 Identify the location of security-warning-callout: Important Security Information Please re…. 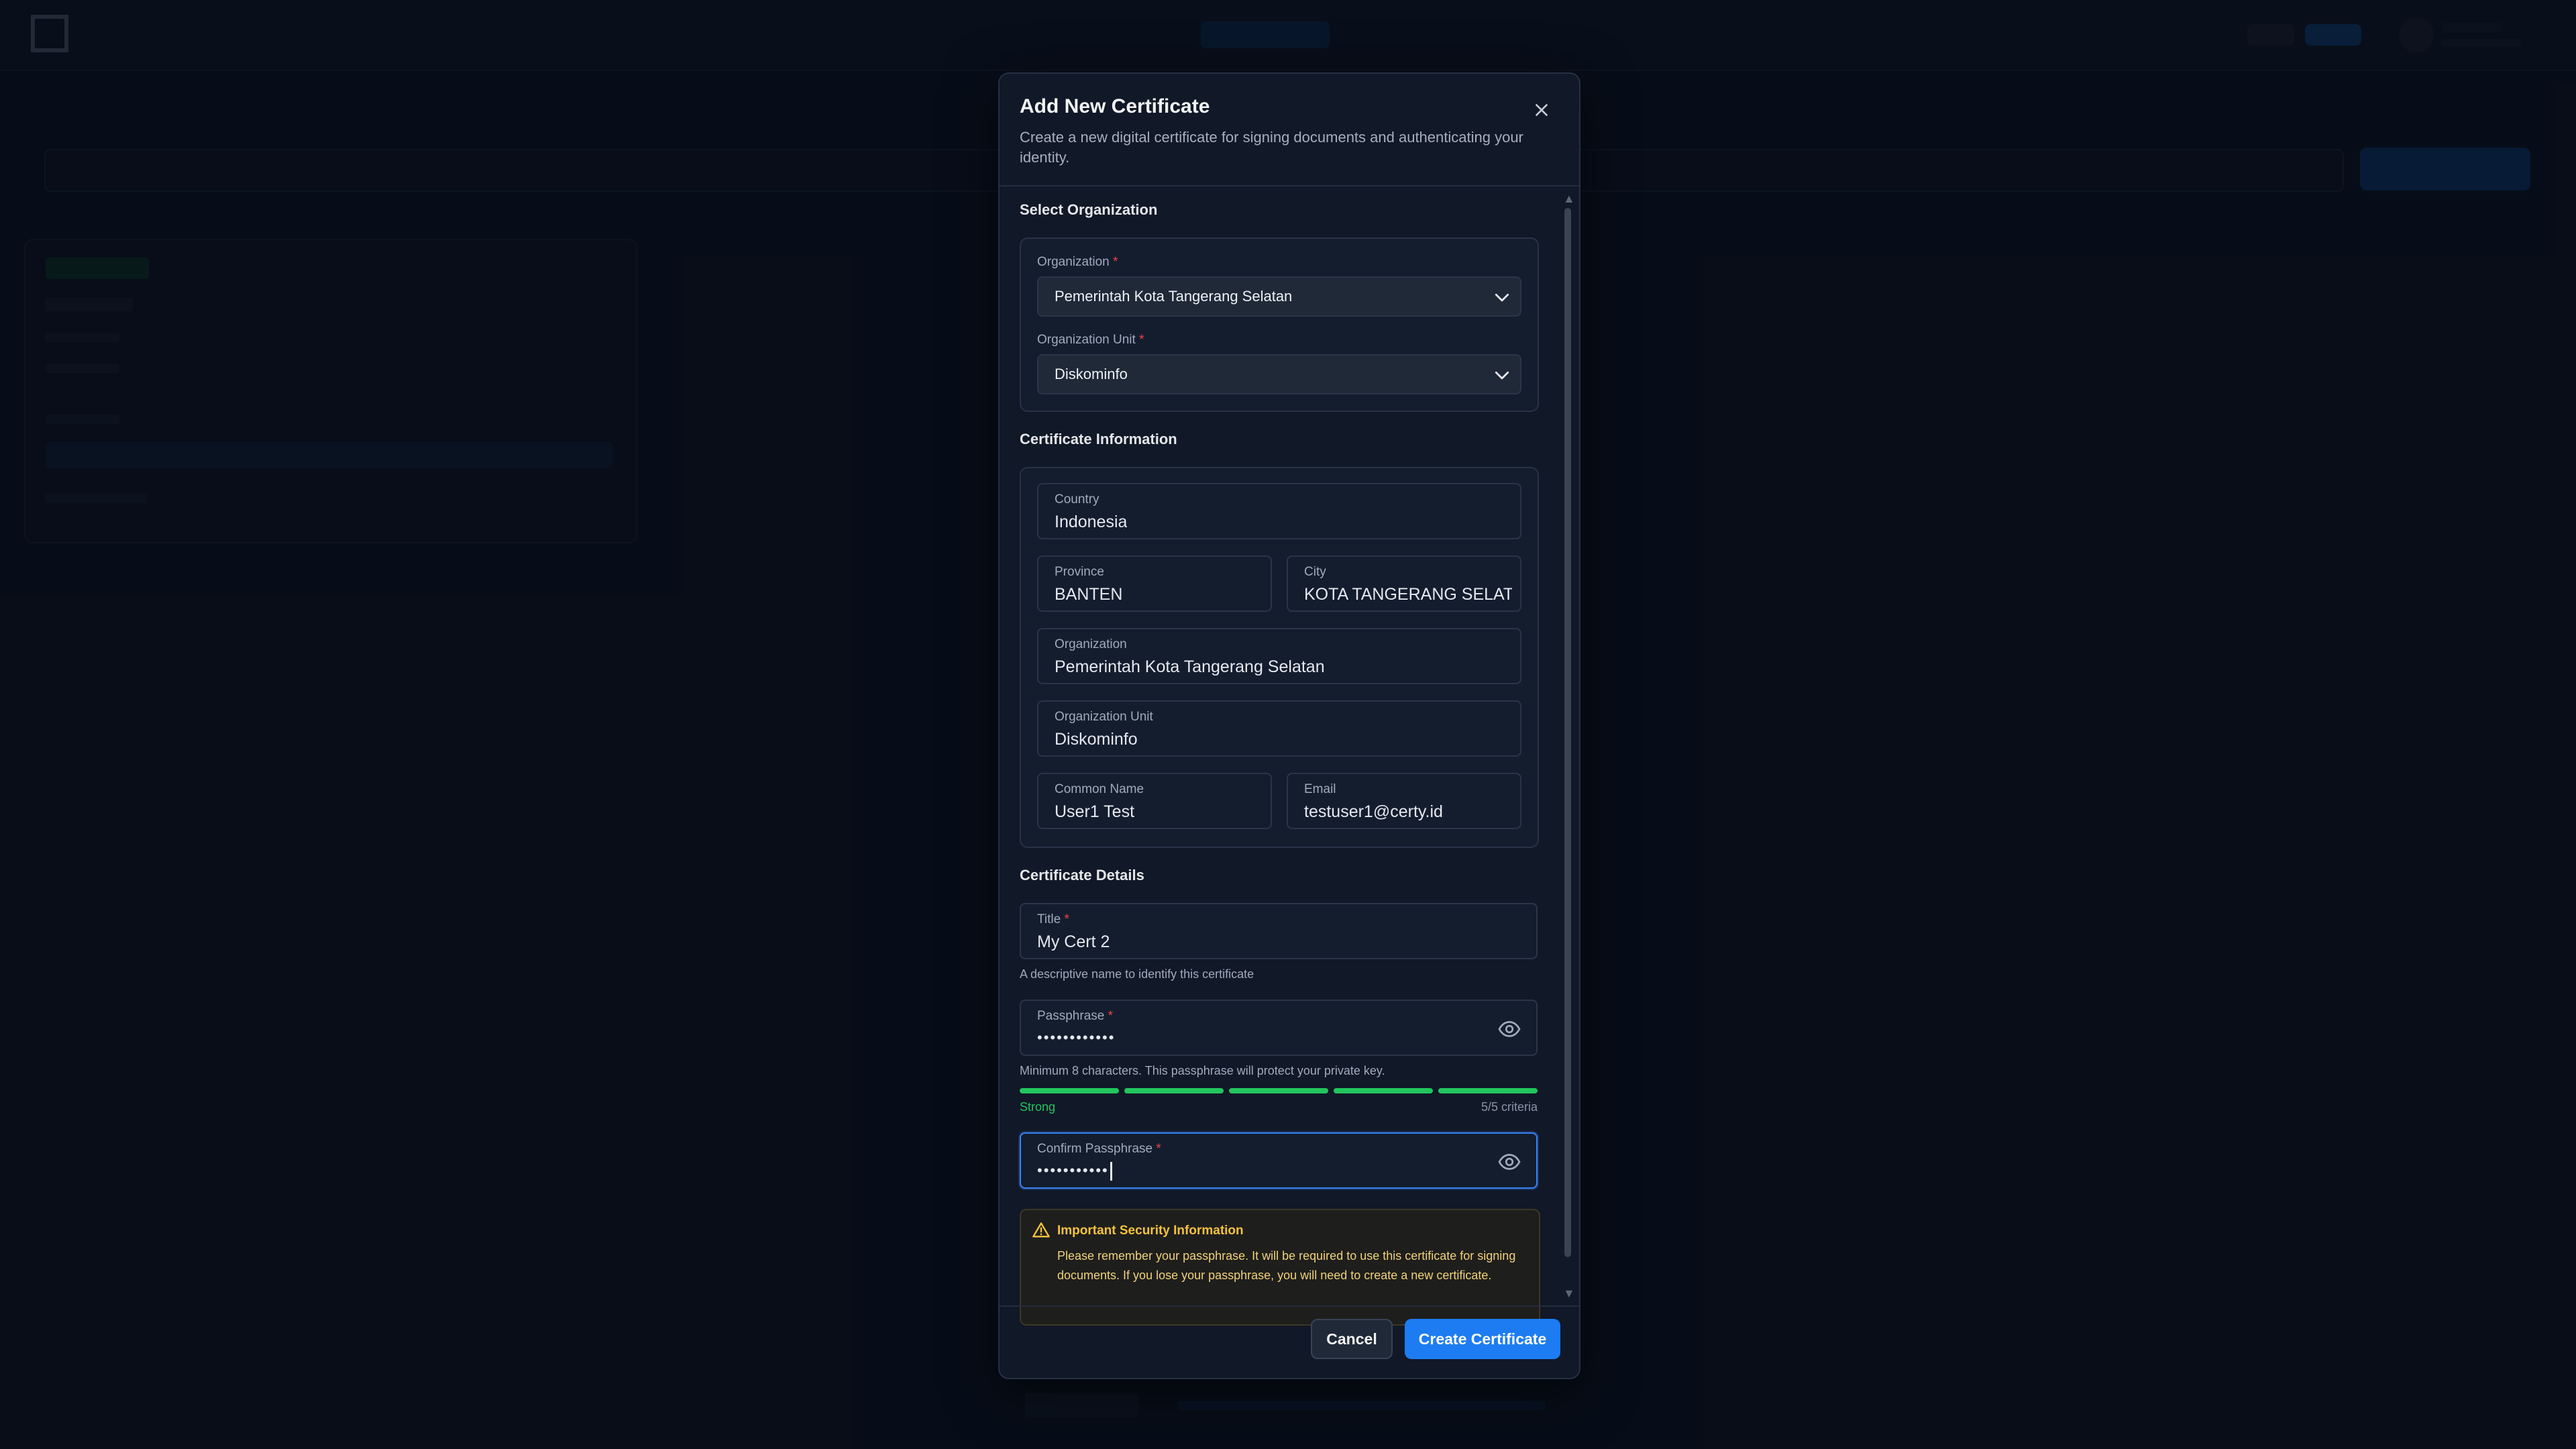
(1280, 1267).